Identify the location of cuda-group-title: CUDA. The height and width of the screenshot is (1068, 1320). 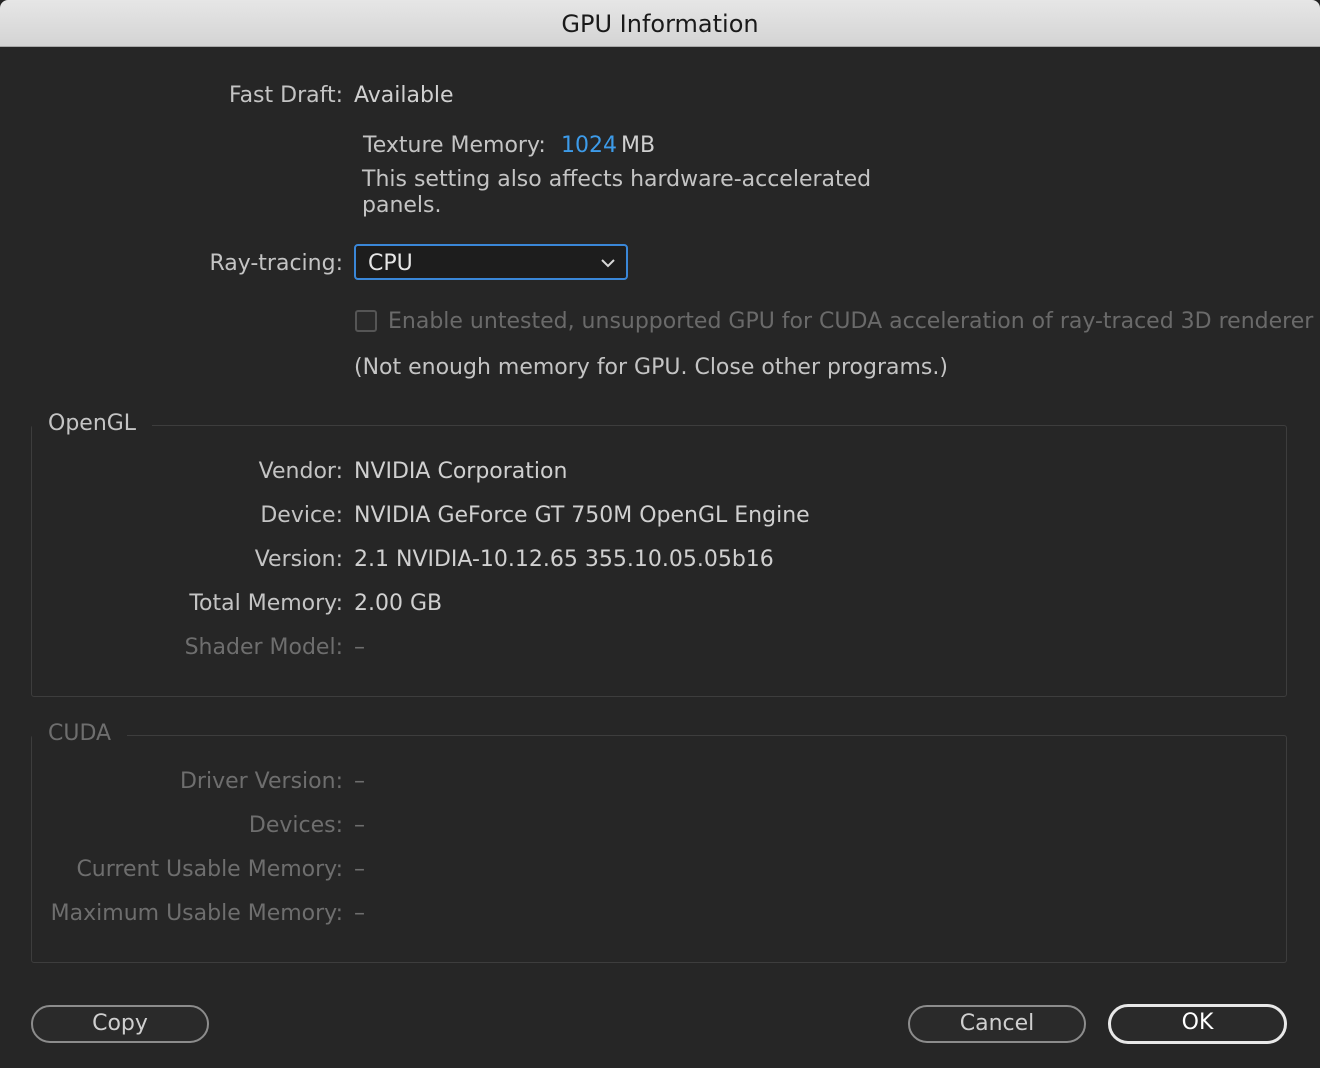
(80, 733).